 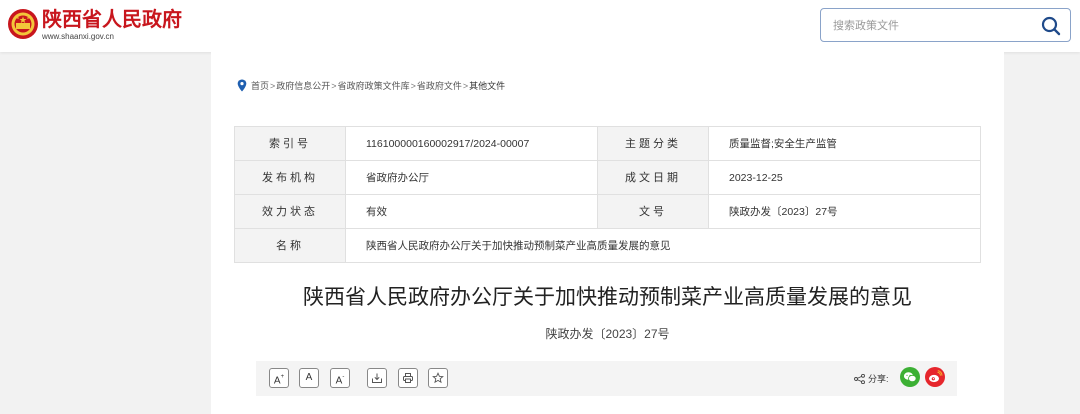 What do you see at coordinates (844, 143) in the screenshot?
I see `category-value: 质量监督;安全生产监管` at bounding box center [844, 143].